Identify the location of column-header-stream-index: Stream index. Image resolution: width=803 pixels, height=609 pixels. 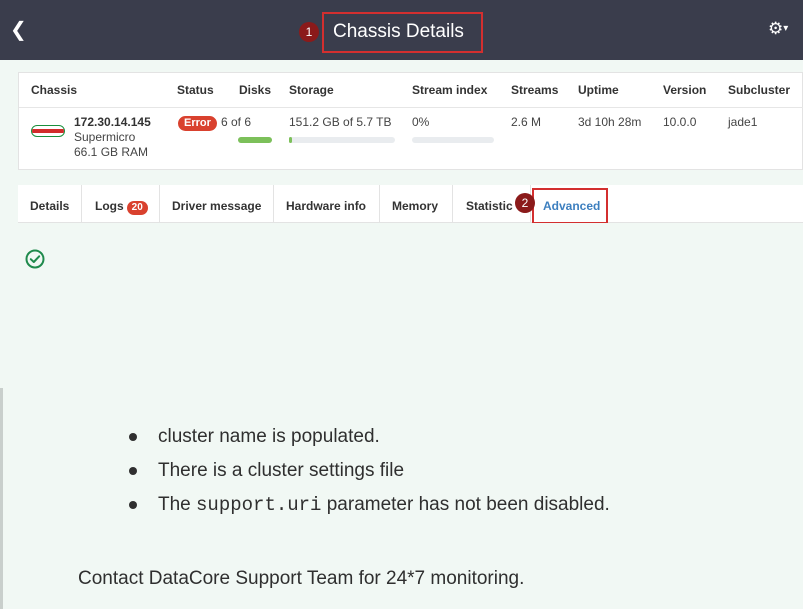
(450, 90).